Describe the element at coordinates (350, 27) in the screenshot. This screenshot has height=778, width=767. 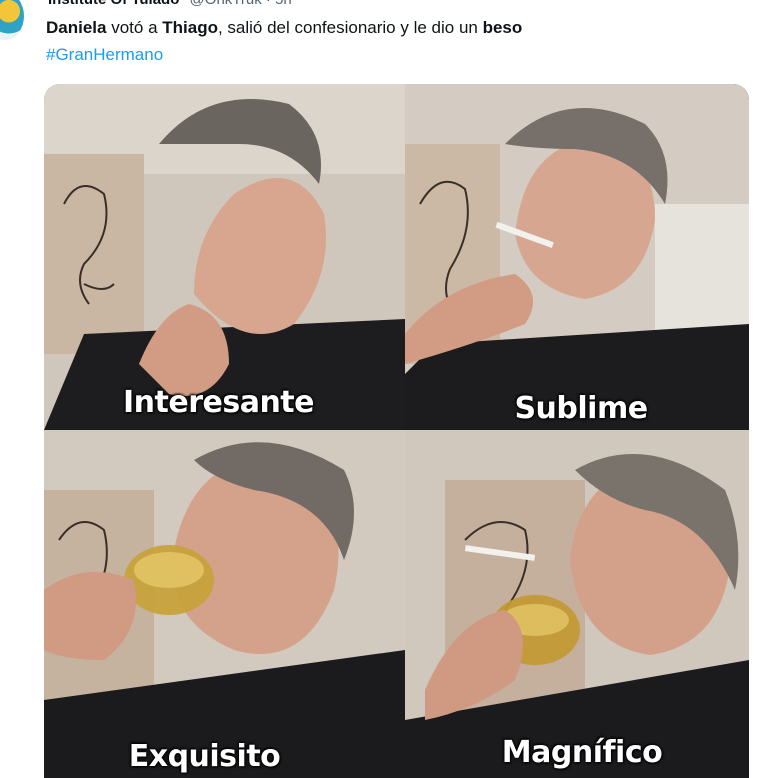
I see `tweet-text-part-4: , salió del confesionario y le dio un` at that location.